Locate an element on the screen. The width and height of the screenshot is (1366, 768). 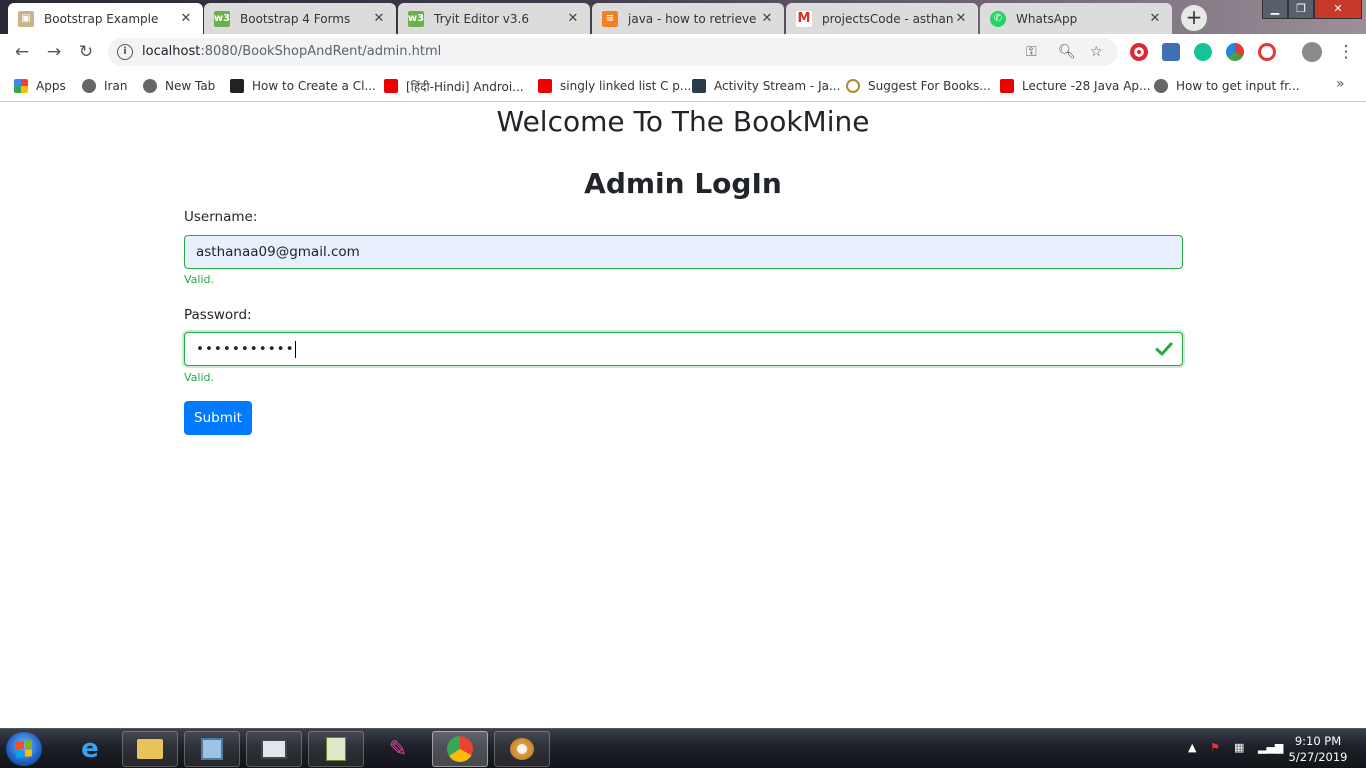
action-center-flag-icon: ⚑ is located at coordinates (1215, 747).